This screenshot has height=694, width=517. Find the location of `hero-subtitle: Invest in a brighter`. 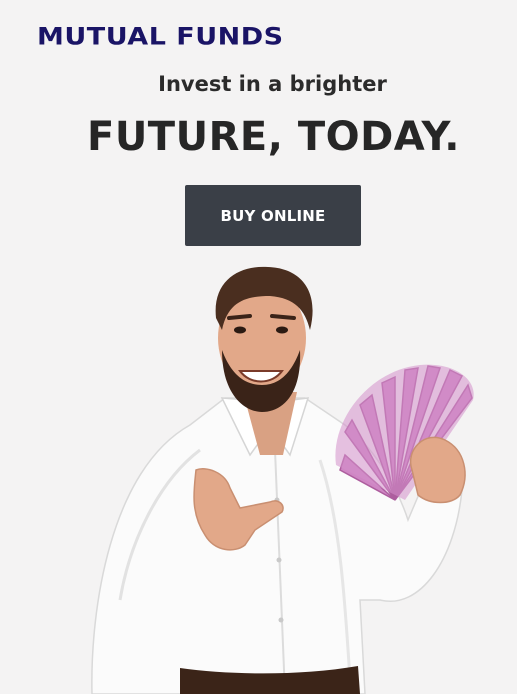

hero-subtitle: Invest in a brighter is located at coordinates (272, 84).